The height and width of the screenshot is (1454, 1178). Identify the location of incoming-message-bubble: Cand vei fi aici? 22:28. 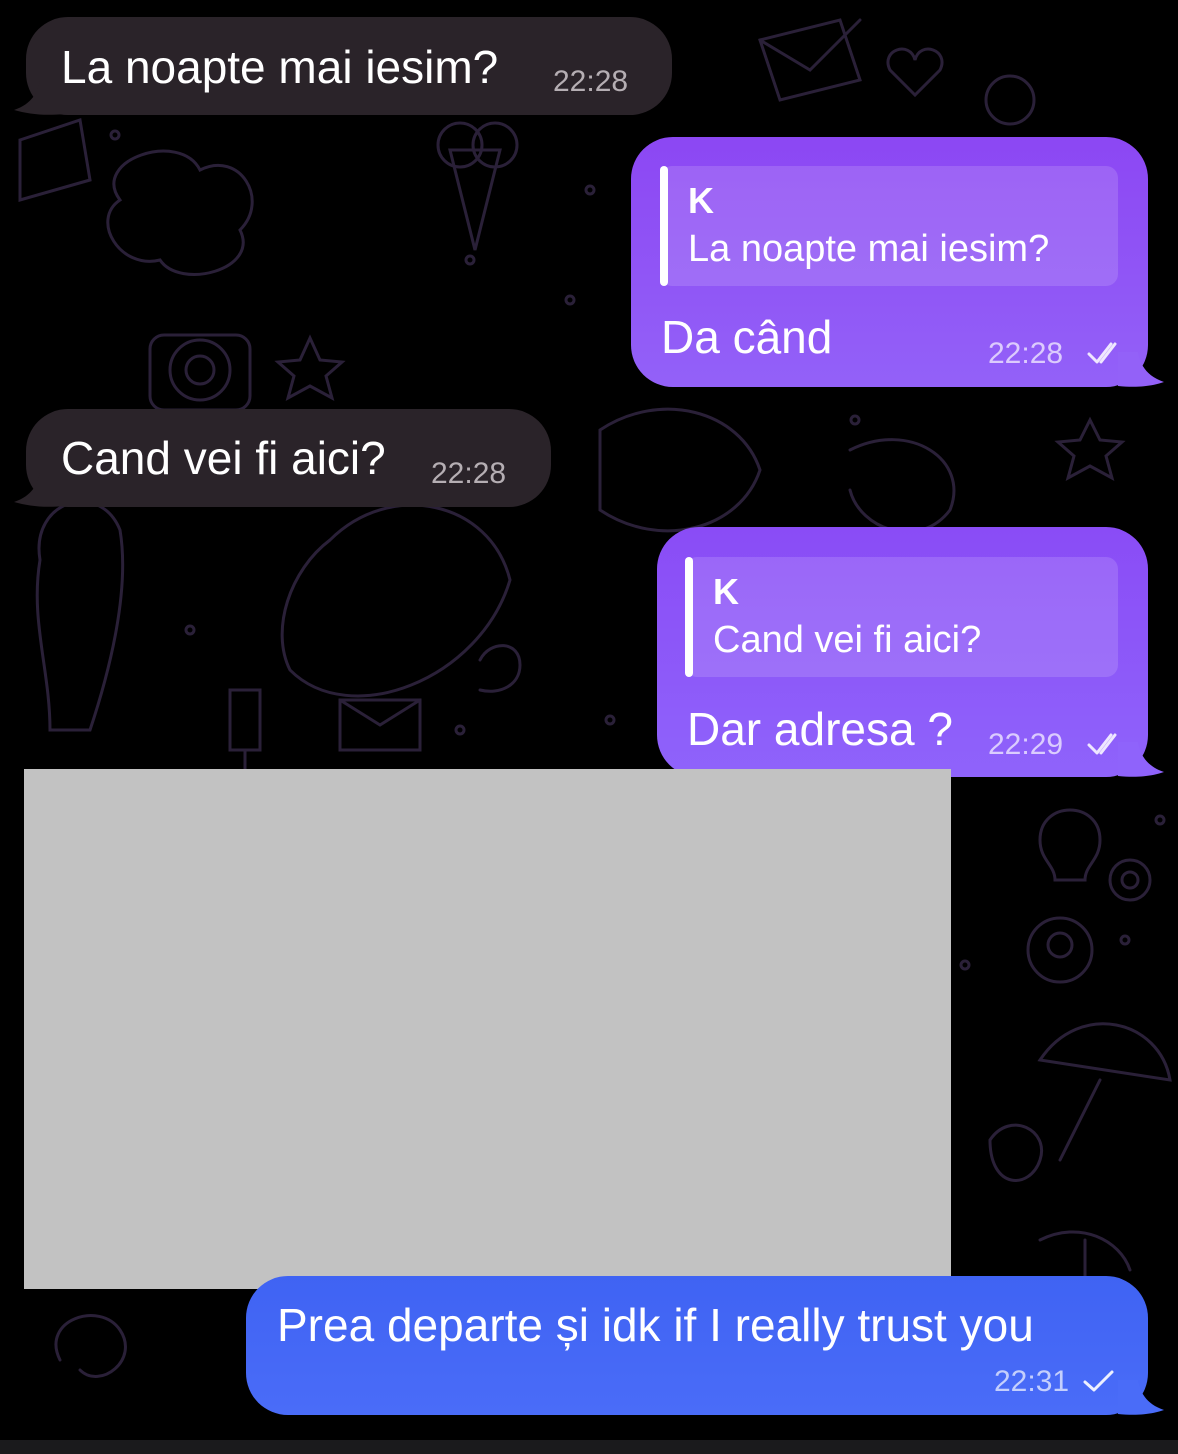
(288, 458).